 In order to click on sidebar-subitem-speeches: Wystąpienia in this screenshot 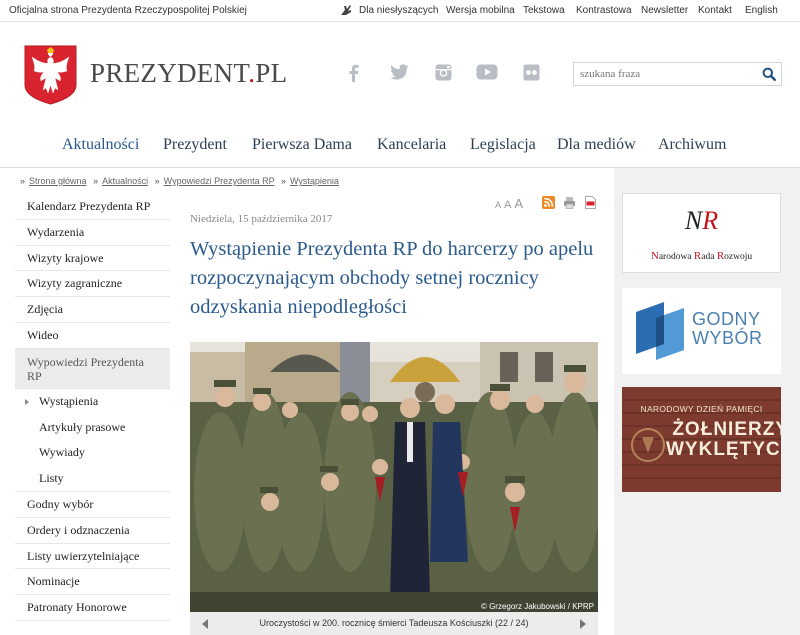, I will do `click(92, 402)`.